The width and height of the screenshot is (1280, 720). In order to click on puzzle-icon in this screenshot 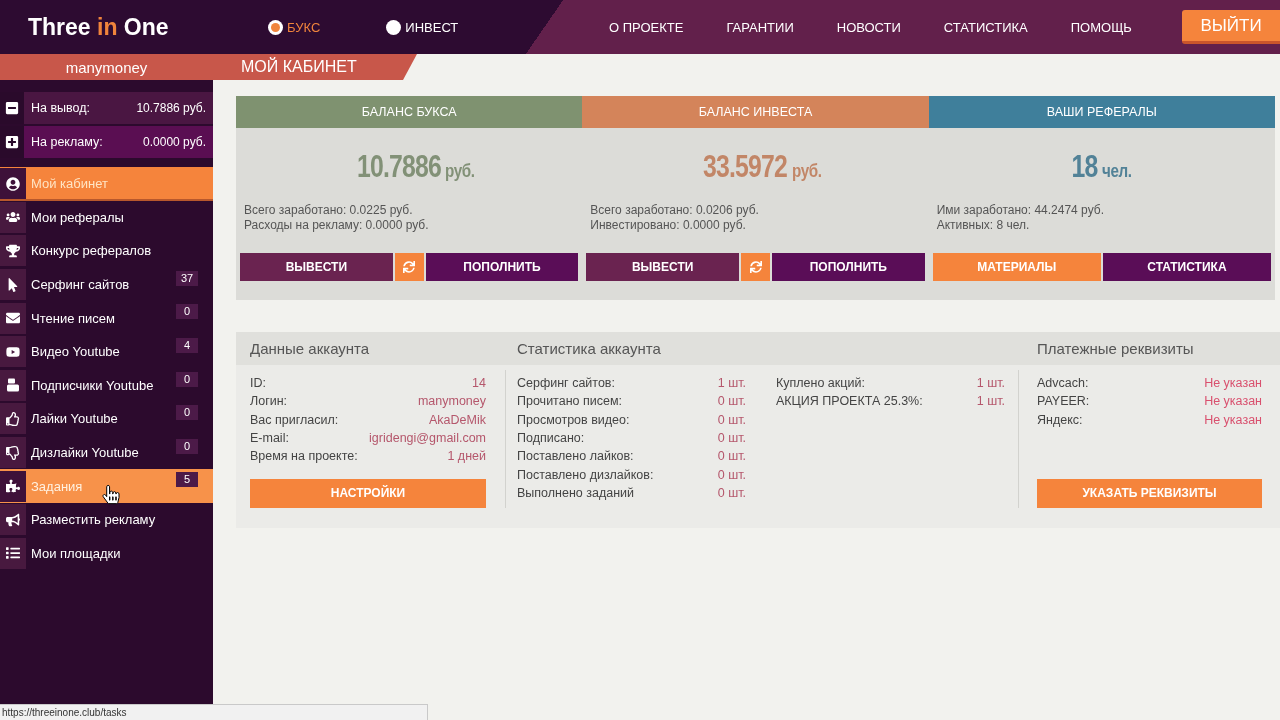, I will do `click(13, 486)`.